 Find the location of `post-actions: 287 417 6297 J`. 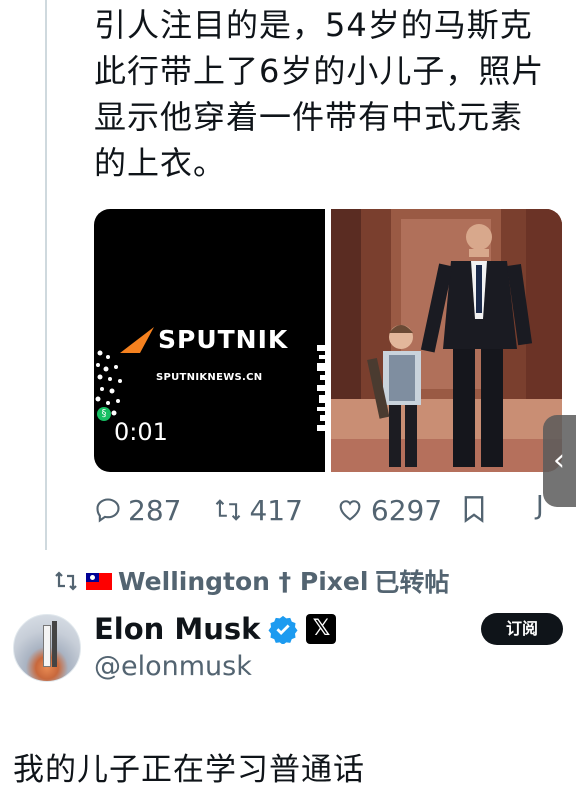

post-actions: 287 417 6297 J is located at coordinates (324, 510).